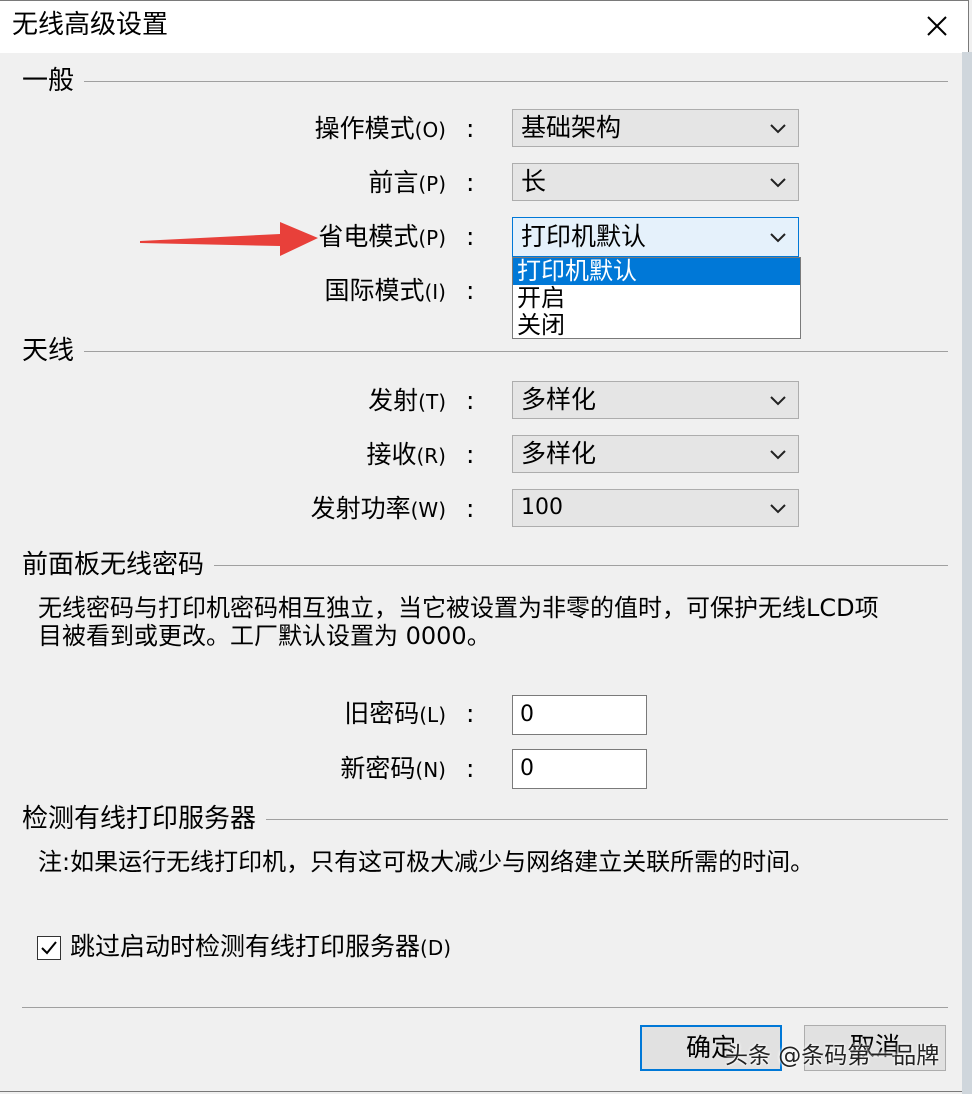  Describe the element at coordinates (436, 948) in the screenshot. I see `skip-detect-key: (D)` at that location.